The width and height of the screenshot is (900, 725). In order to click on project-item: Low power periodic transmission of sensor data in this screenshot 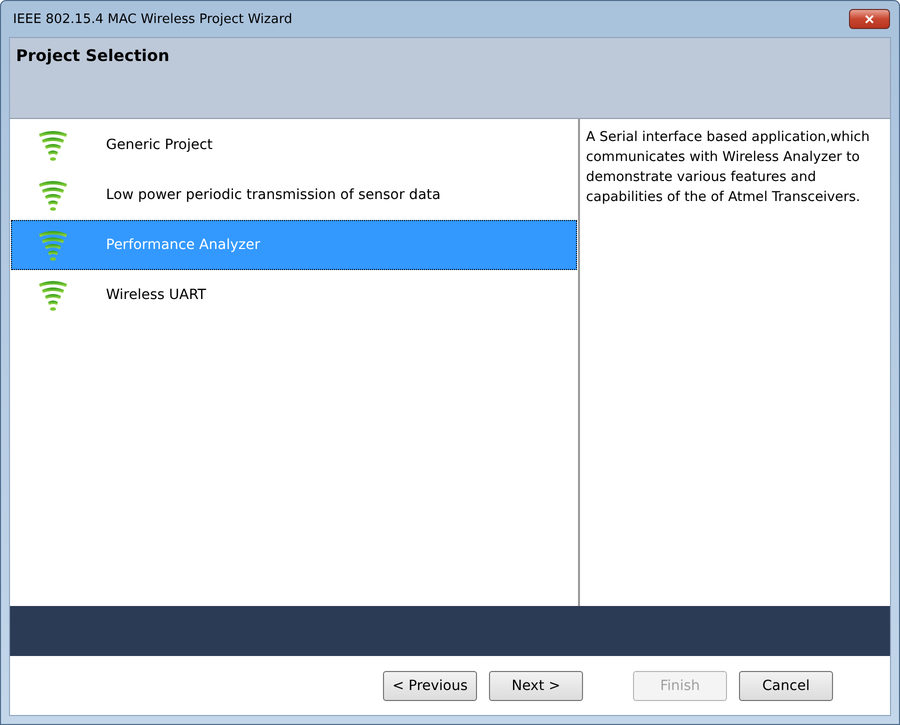, I will do `click(294, 195)`.